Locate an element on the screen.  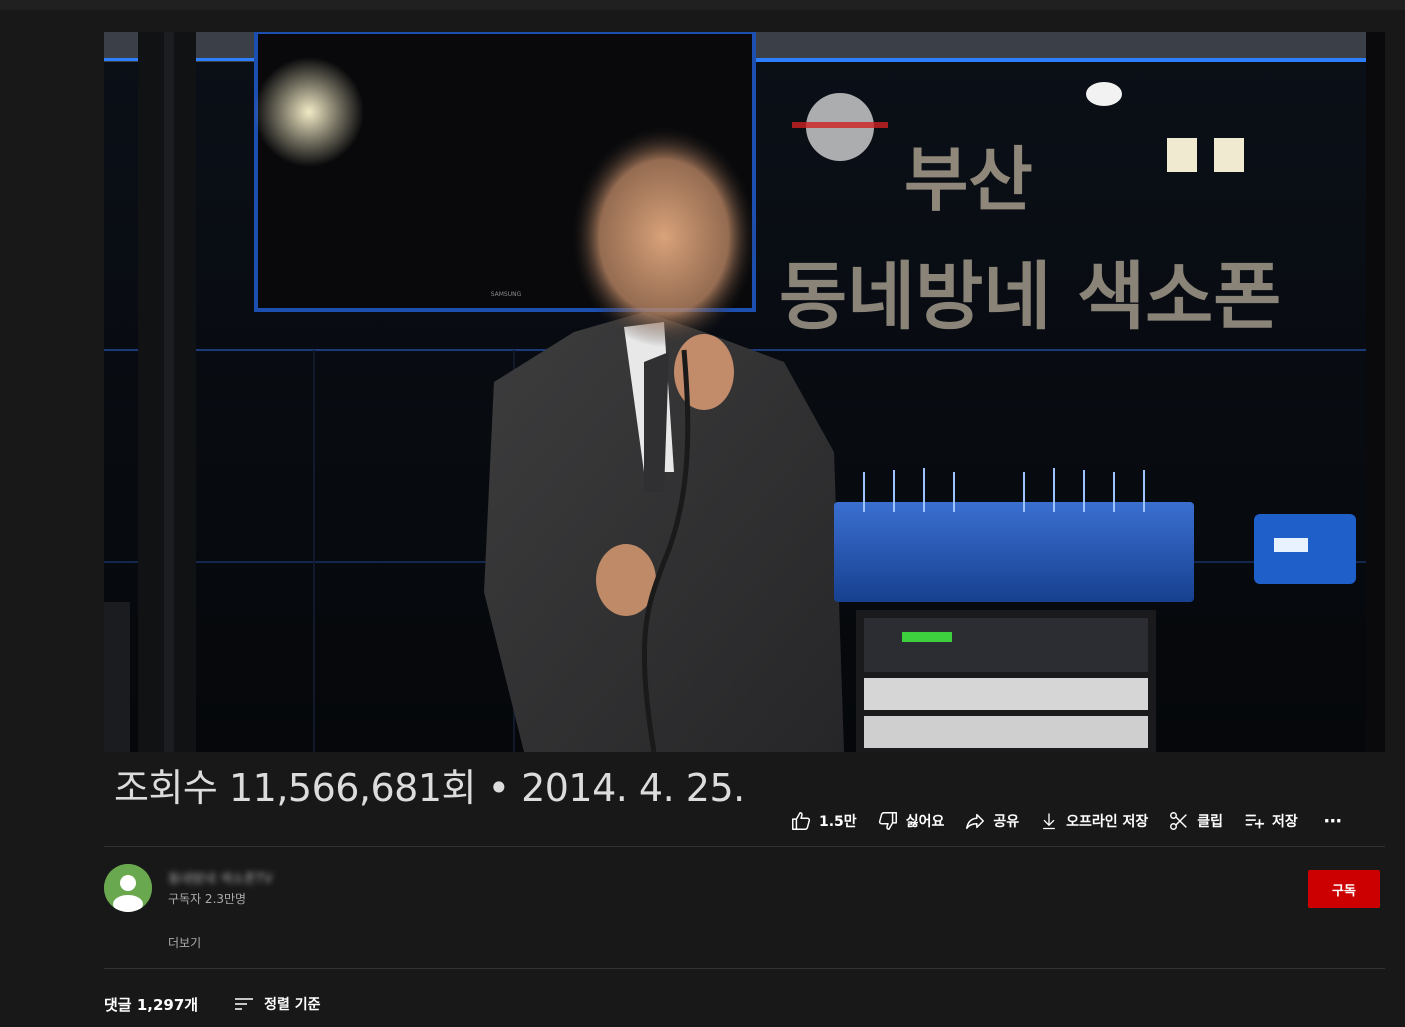
thumbs-down-icon is located at coordinates (887, 821).